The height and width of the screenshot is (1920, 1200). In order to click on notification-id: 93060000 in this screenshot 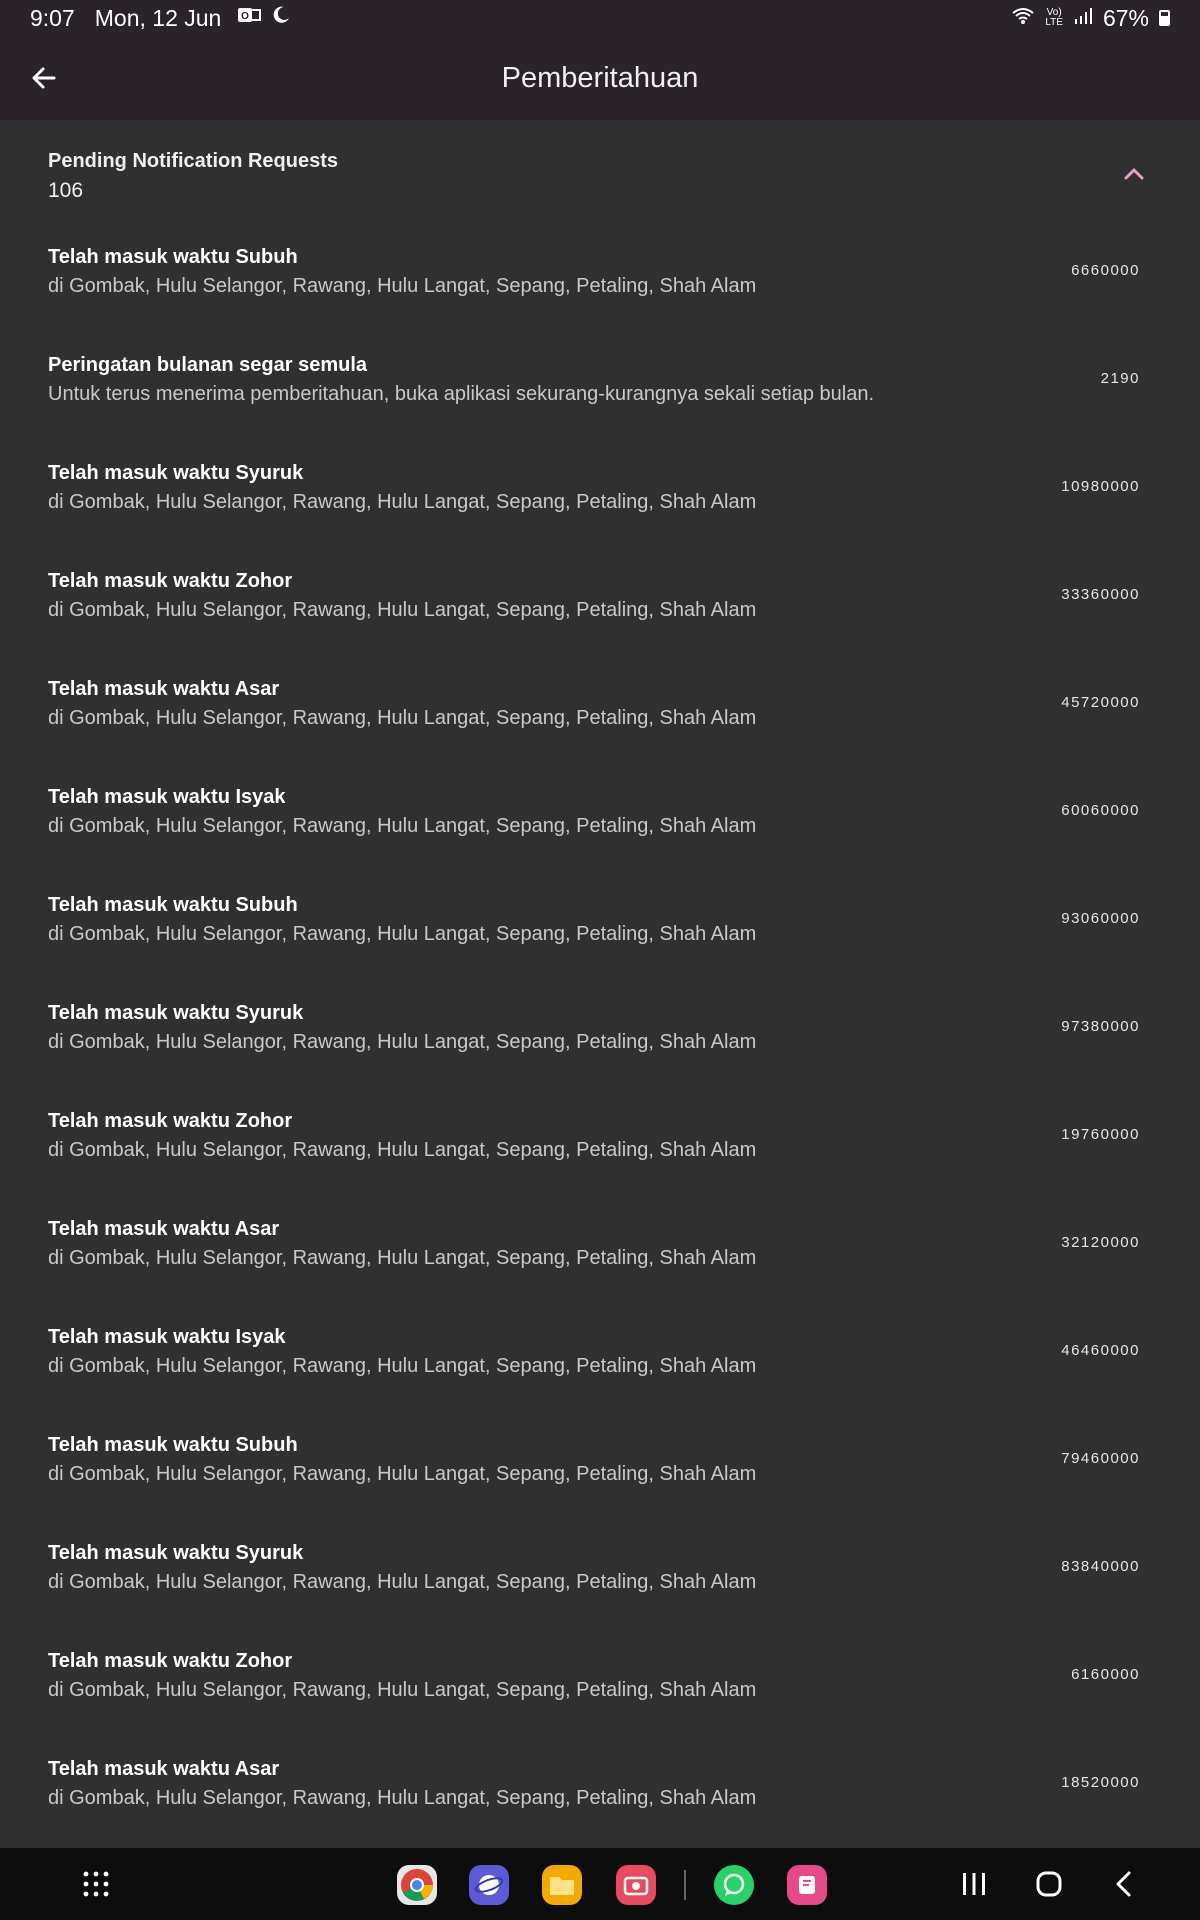, I will do `click(1100, 918)`.